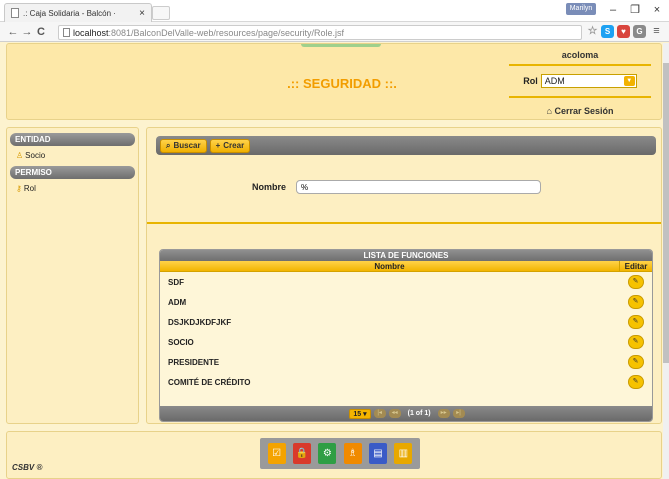  I want to click on gear-logo-icon: ⚙, so click(327, 453).